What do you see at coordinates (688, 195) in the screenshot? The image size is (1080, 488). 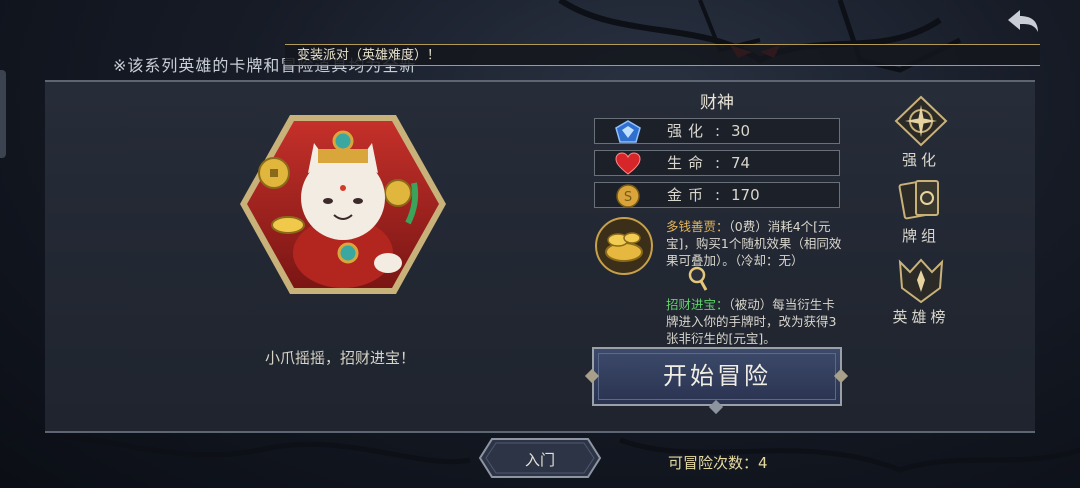 I see `stat-label: 金币` at bounding box center [688, 195].